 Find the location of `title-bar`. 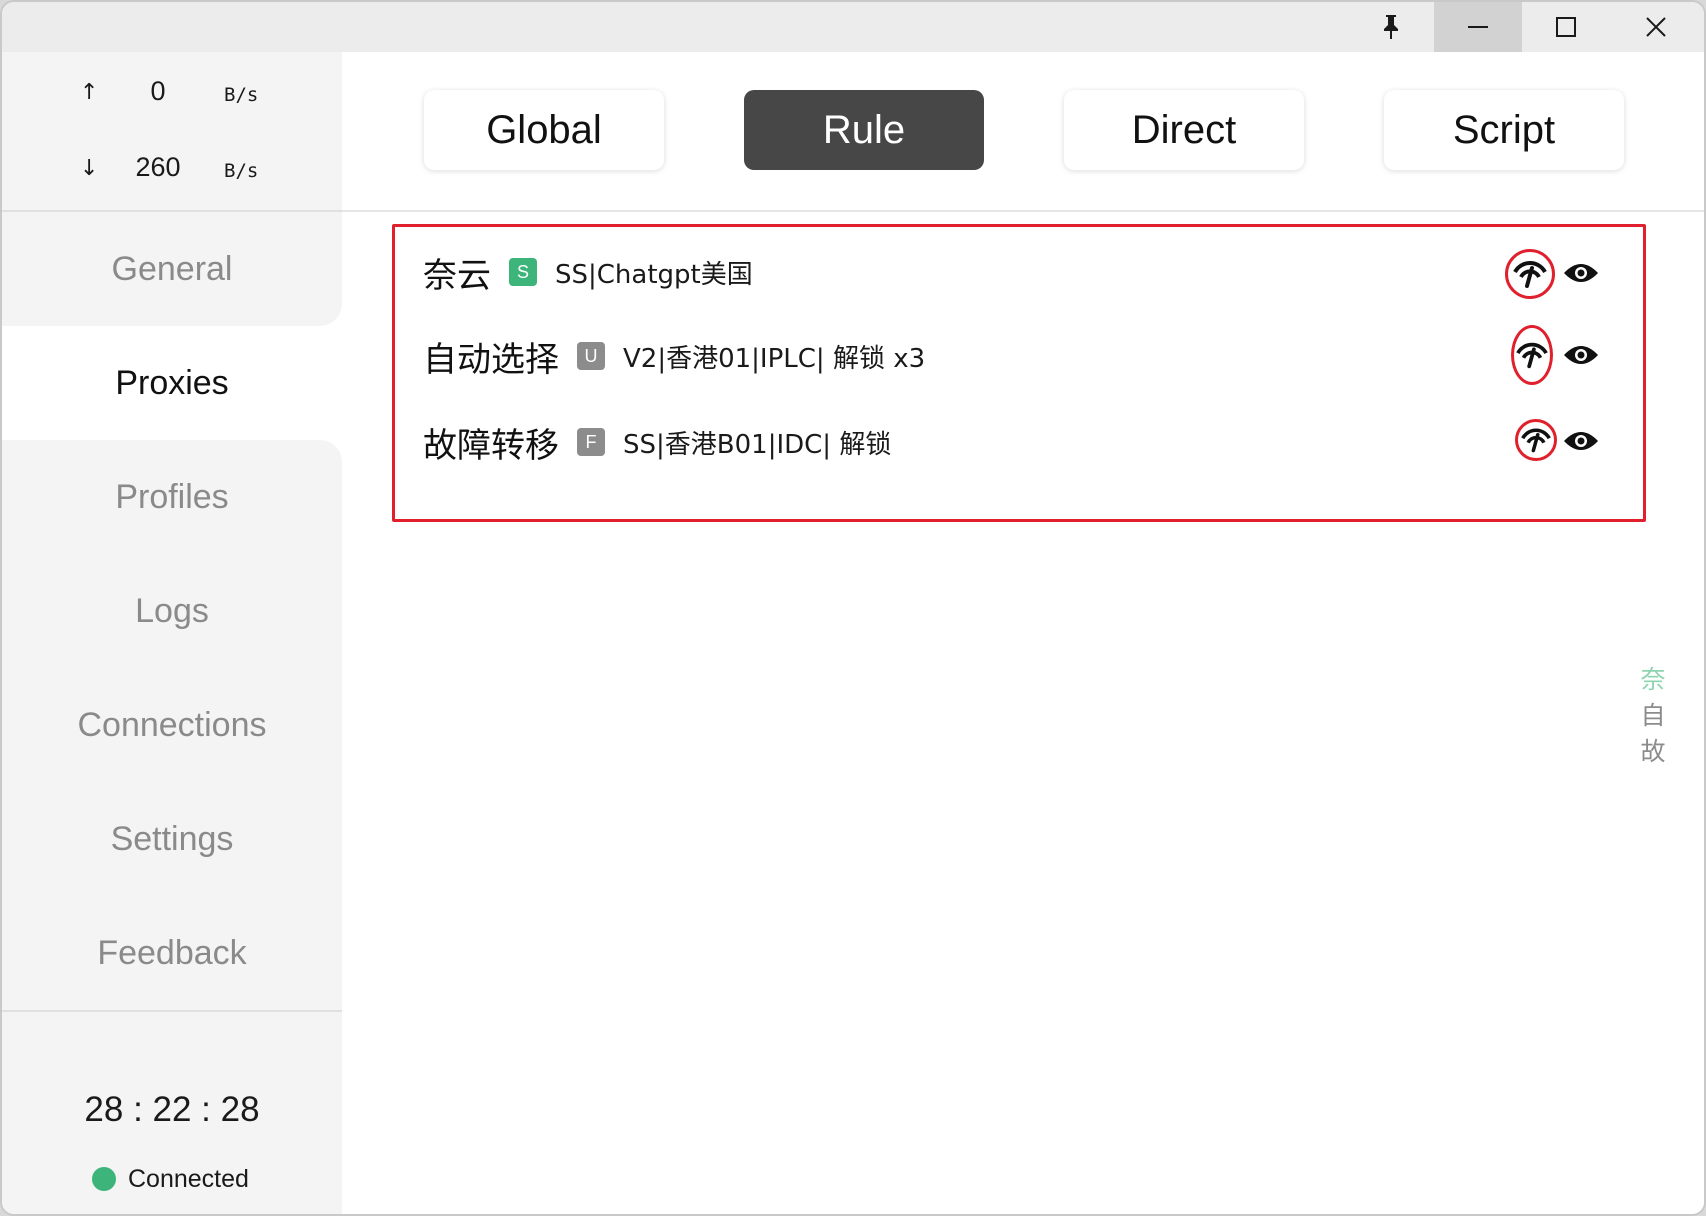

title-bar is located at coordinates (853, 27).